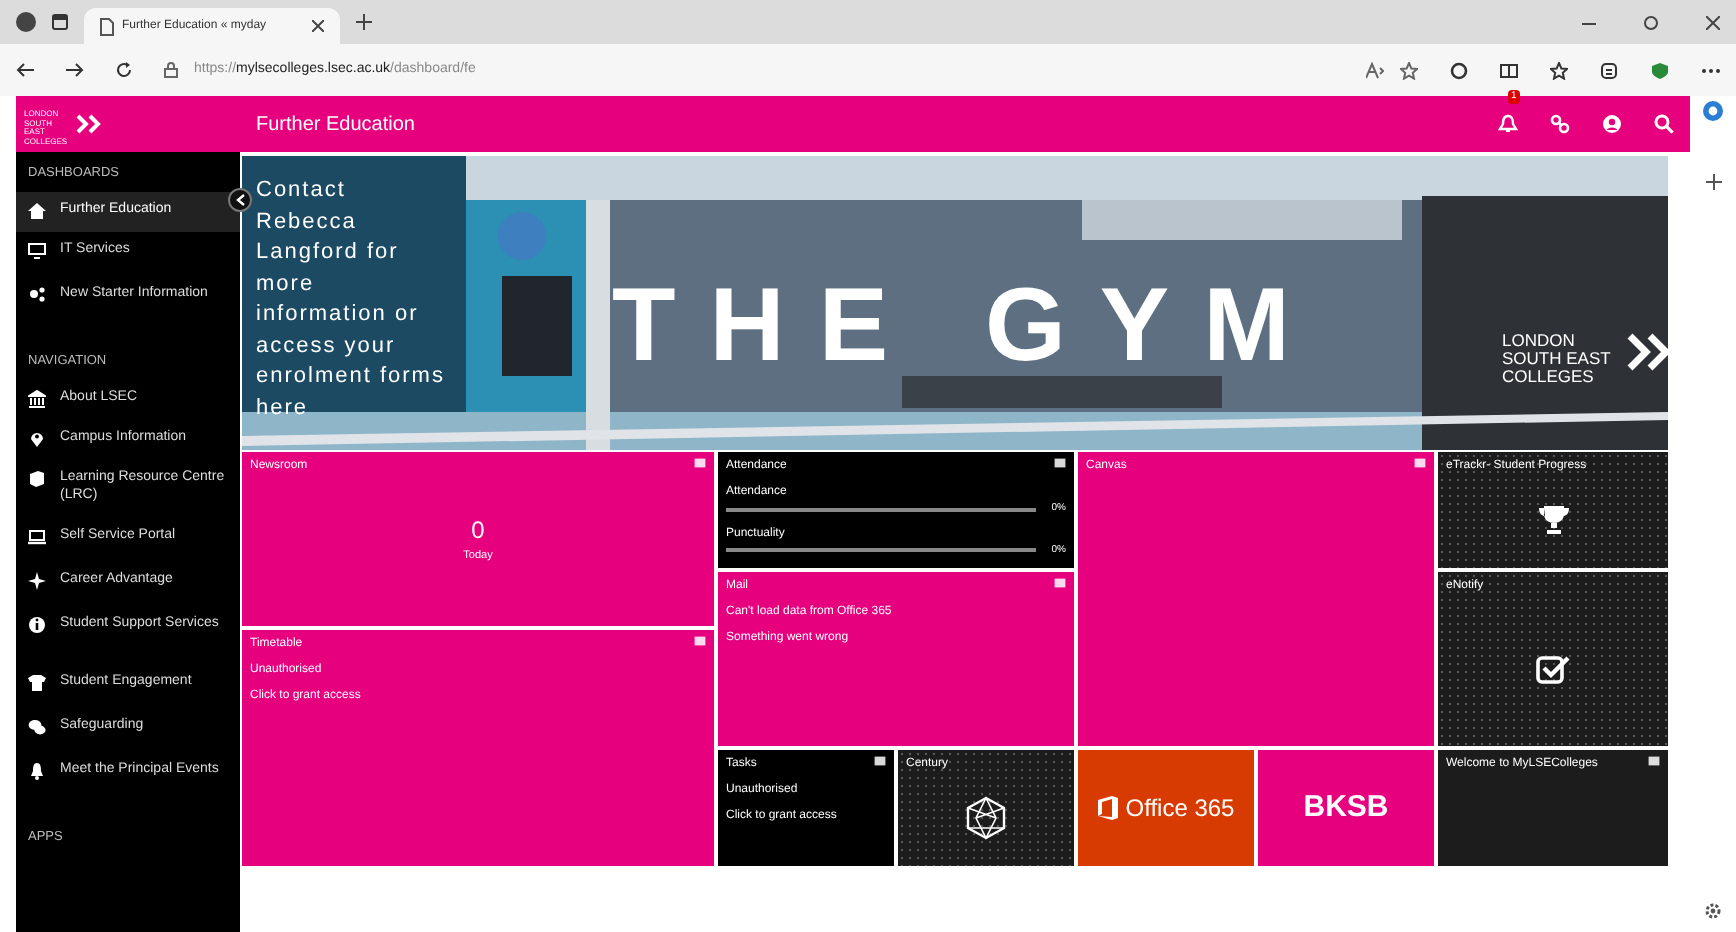  I want to click on back-icon, so click(25, 70).